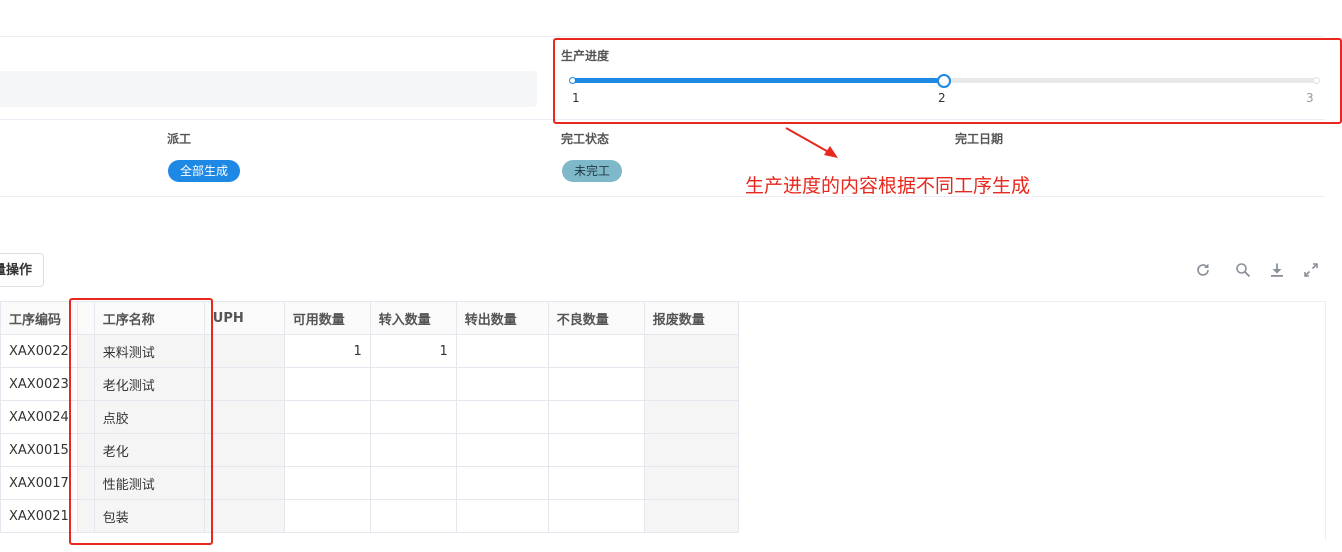 The width and height of the screenshot is (1342, 552). I want to click on cell-process-code: XAX0024, so click(39, 417).